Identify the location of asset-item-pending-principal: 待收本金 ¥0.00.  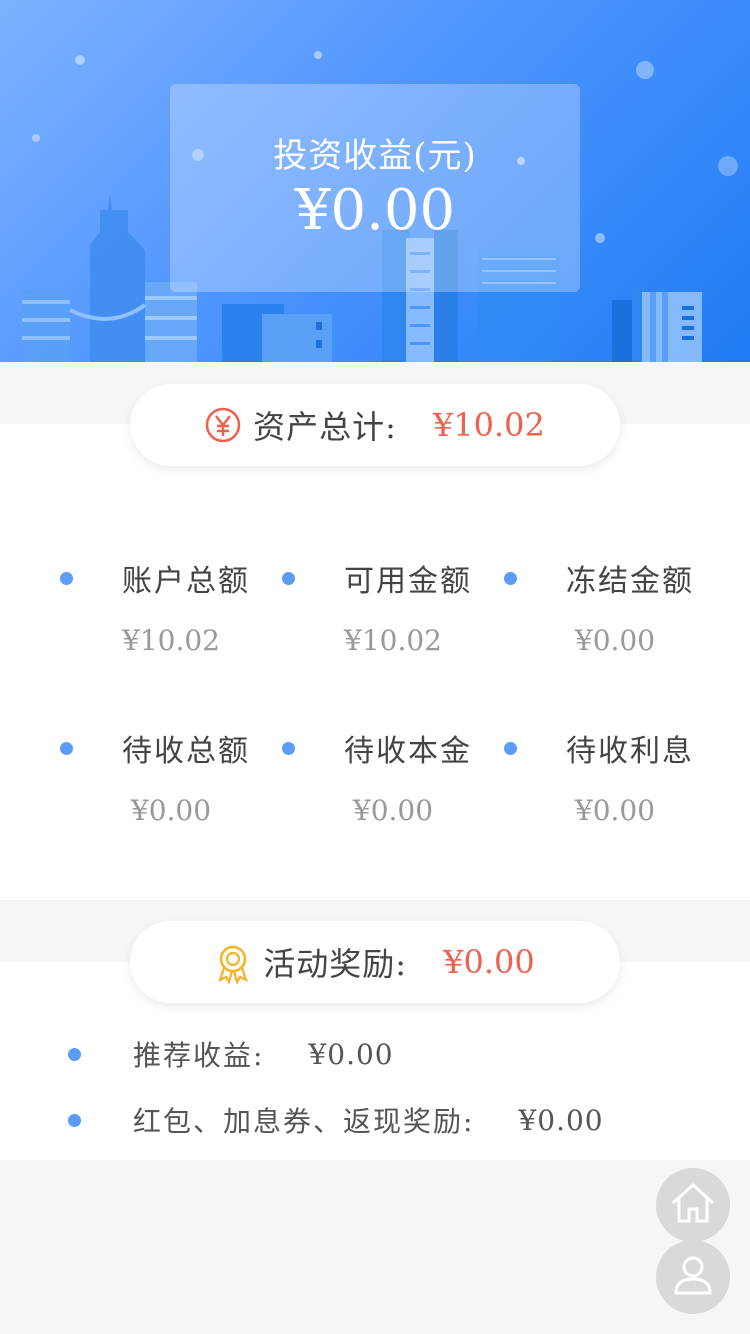
(393, 796).